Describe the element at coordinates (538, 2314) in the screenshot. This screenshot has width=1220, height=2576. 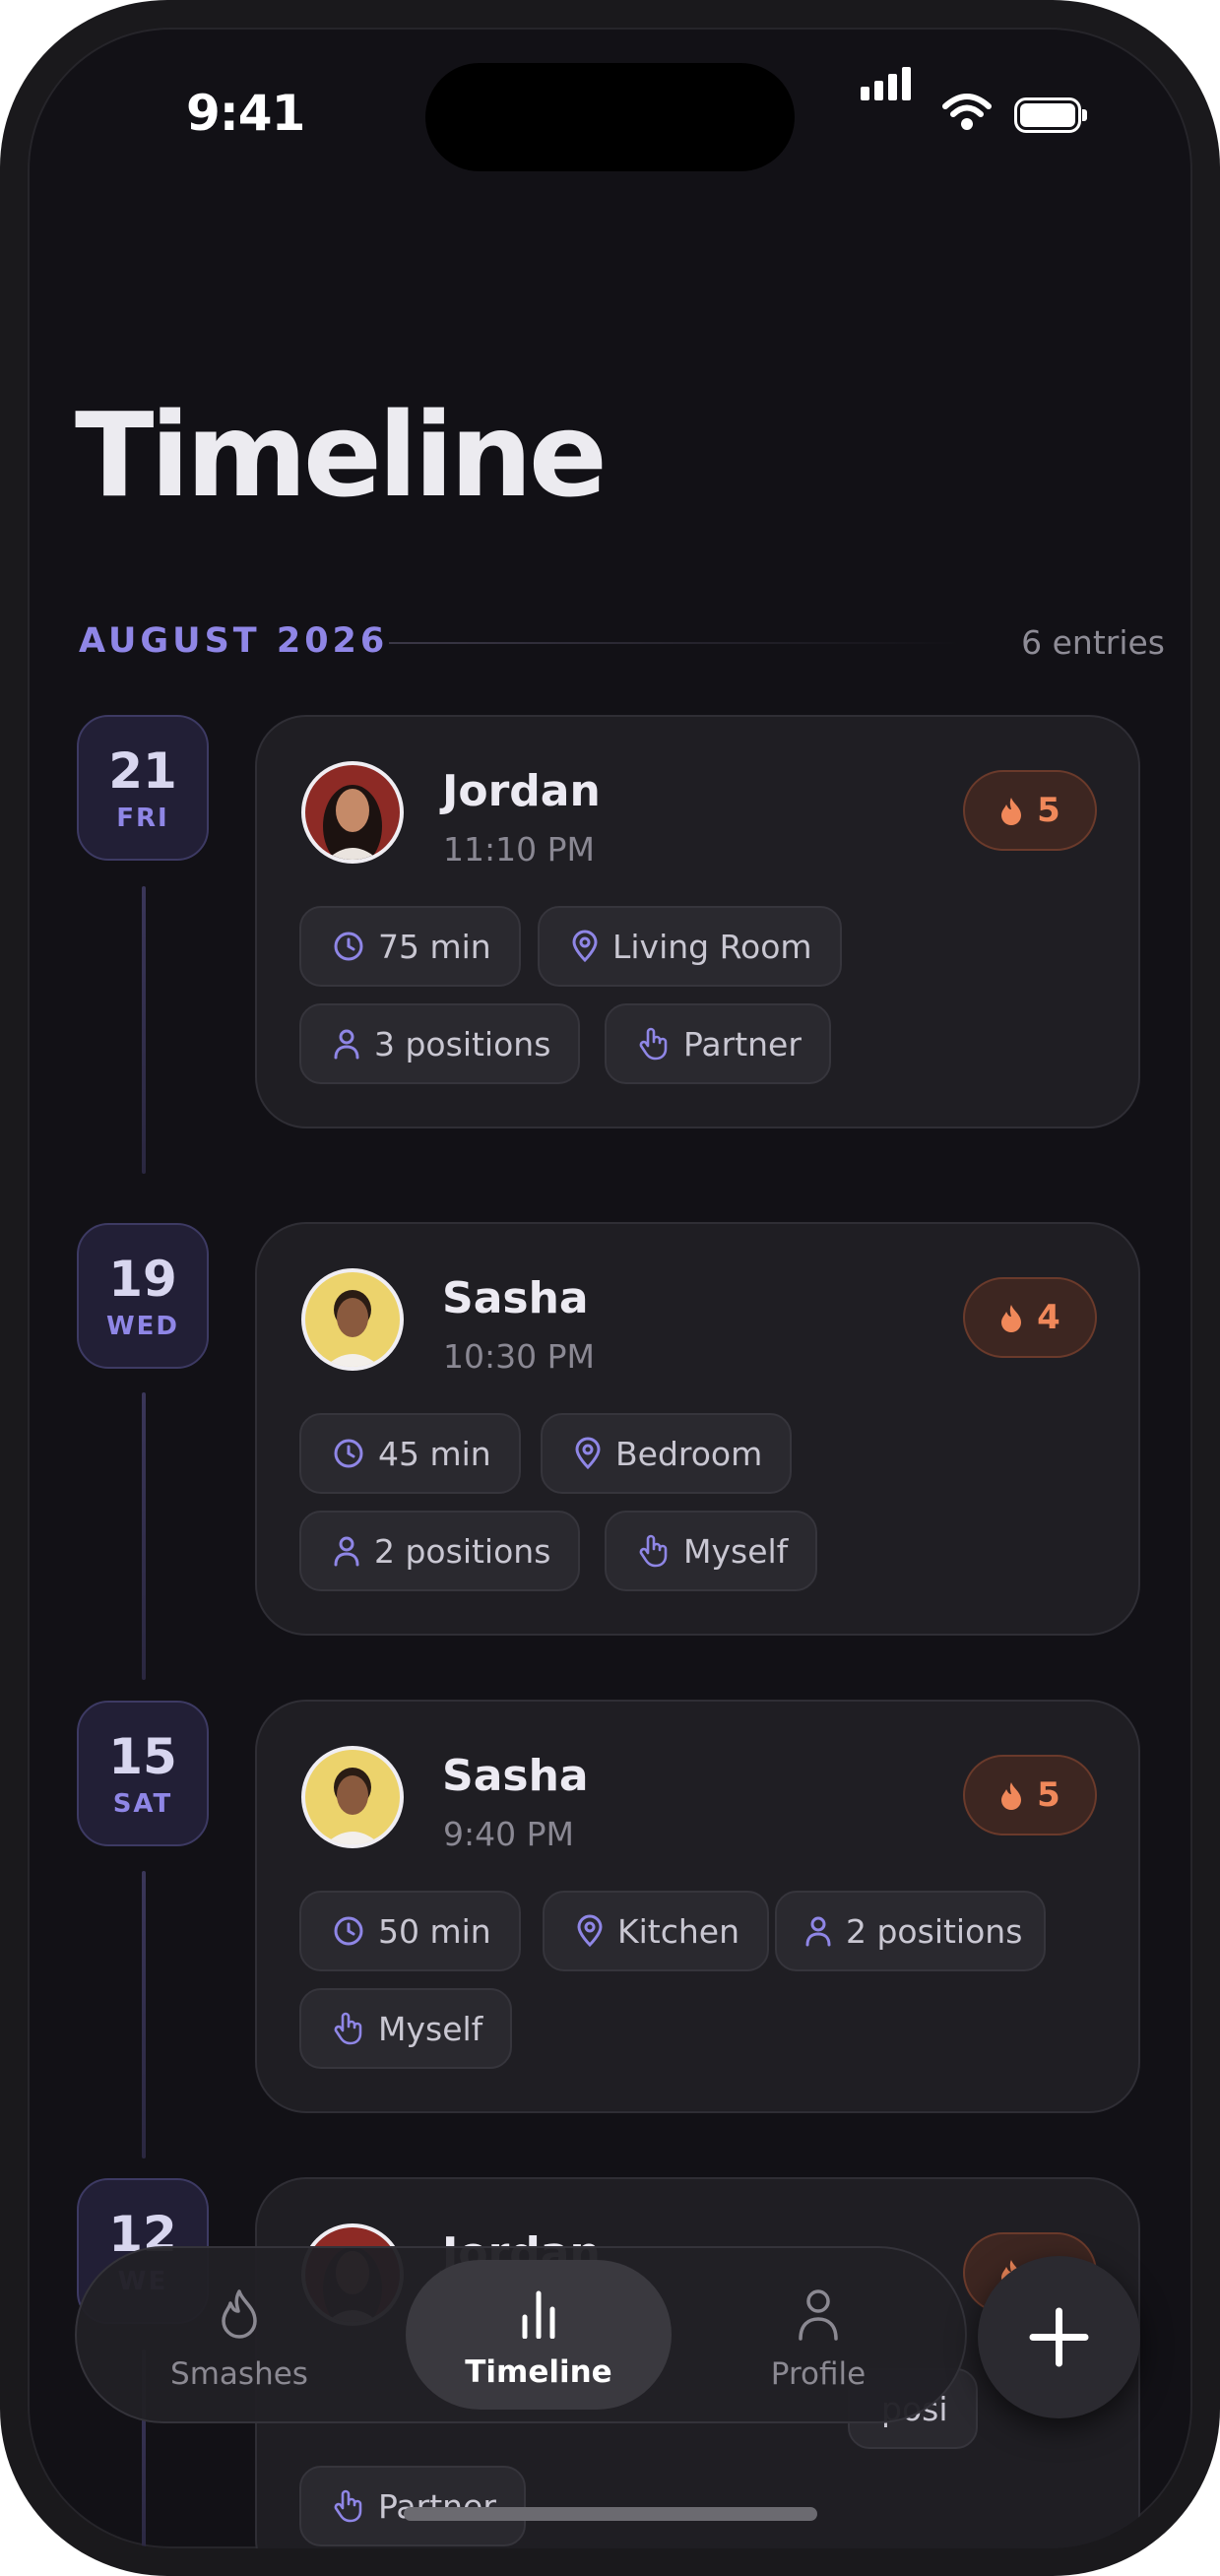
I see `bar-chart-icon` at that location.